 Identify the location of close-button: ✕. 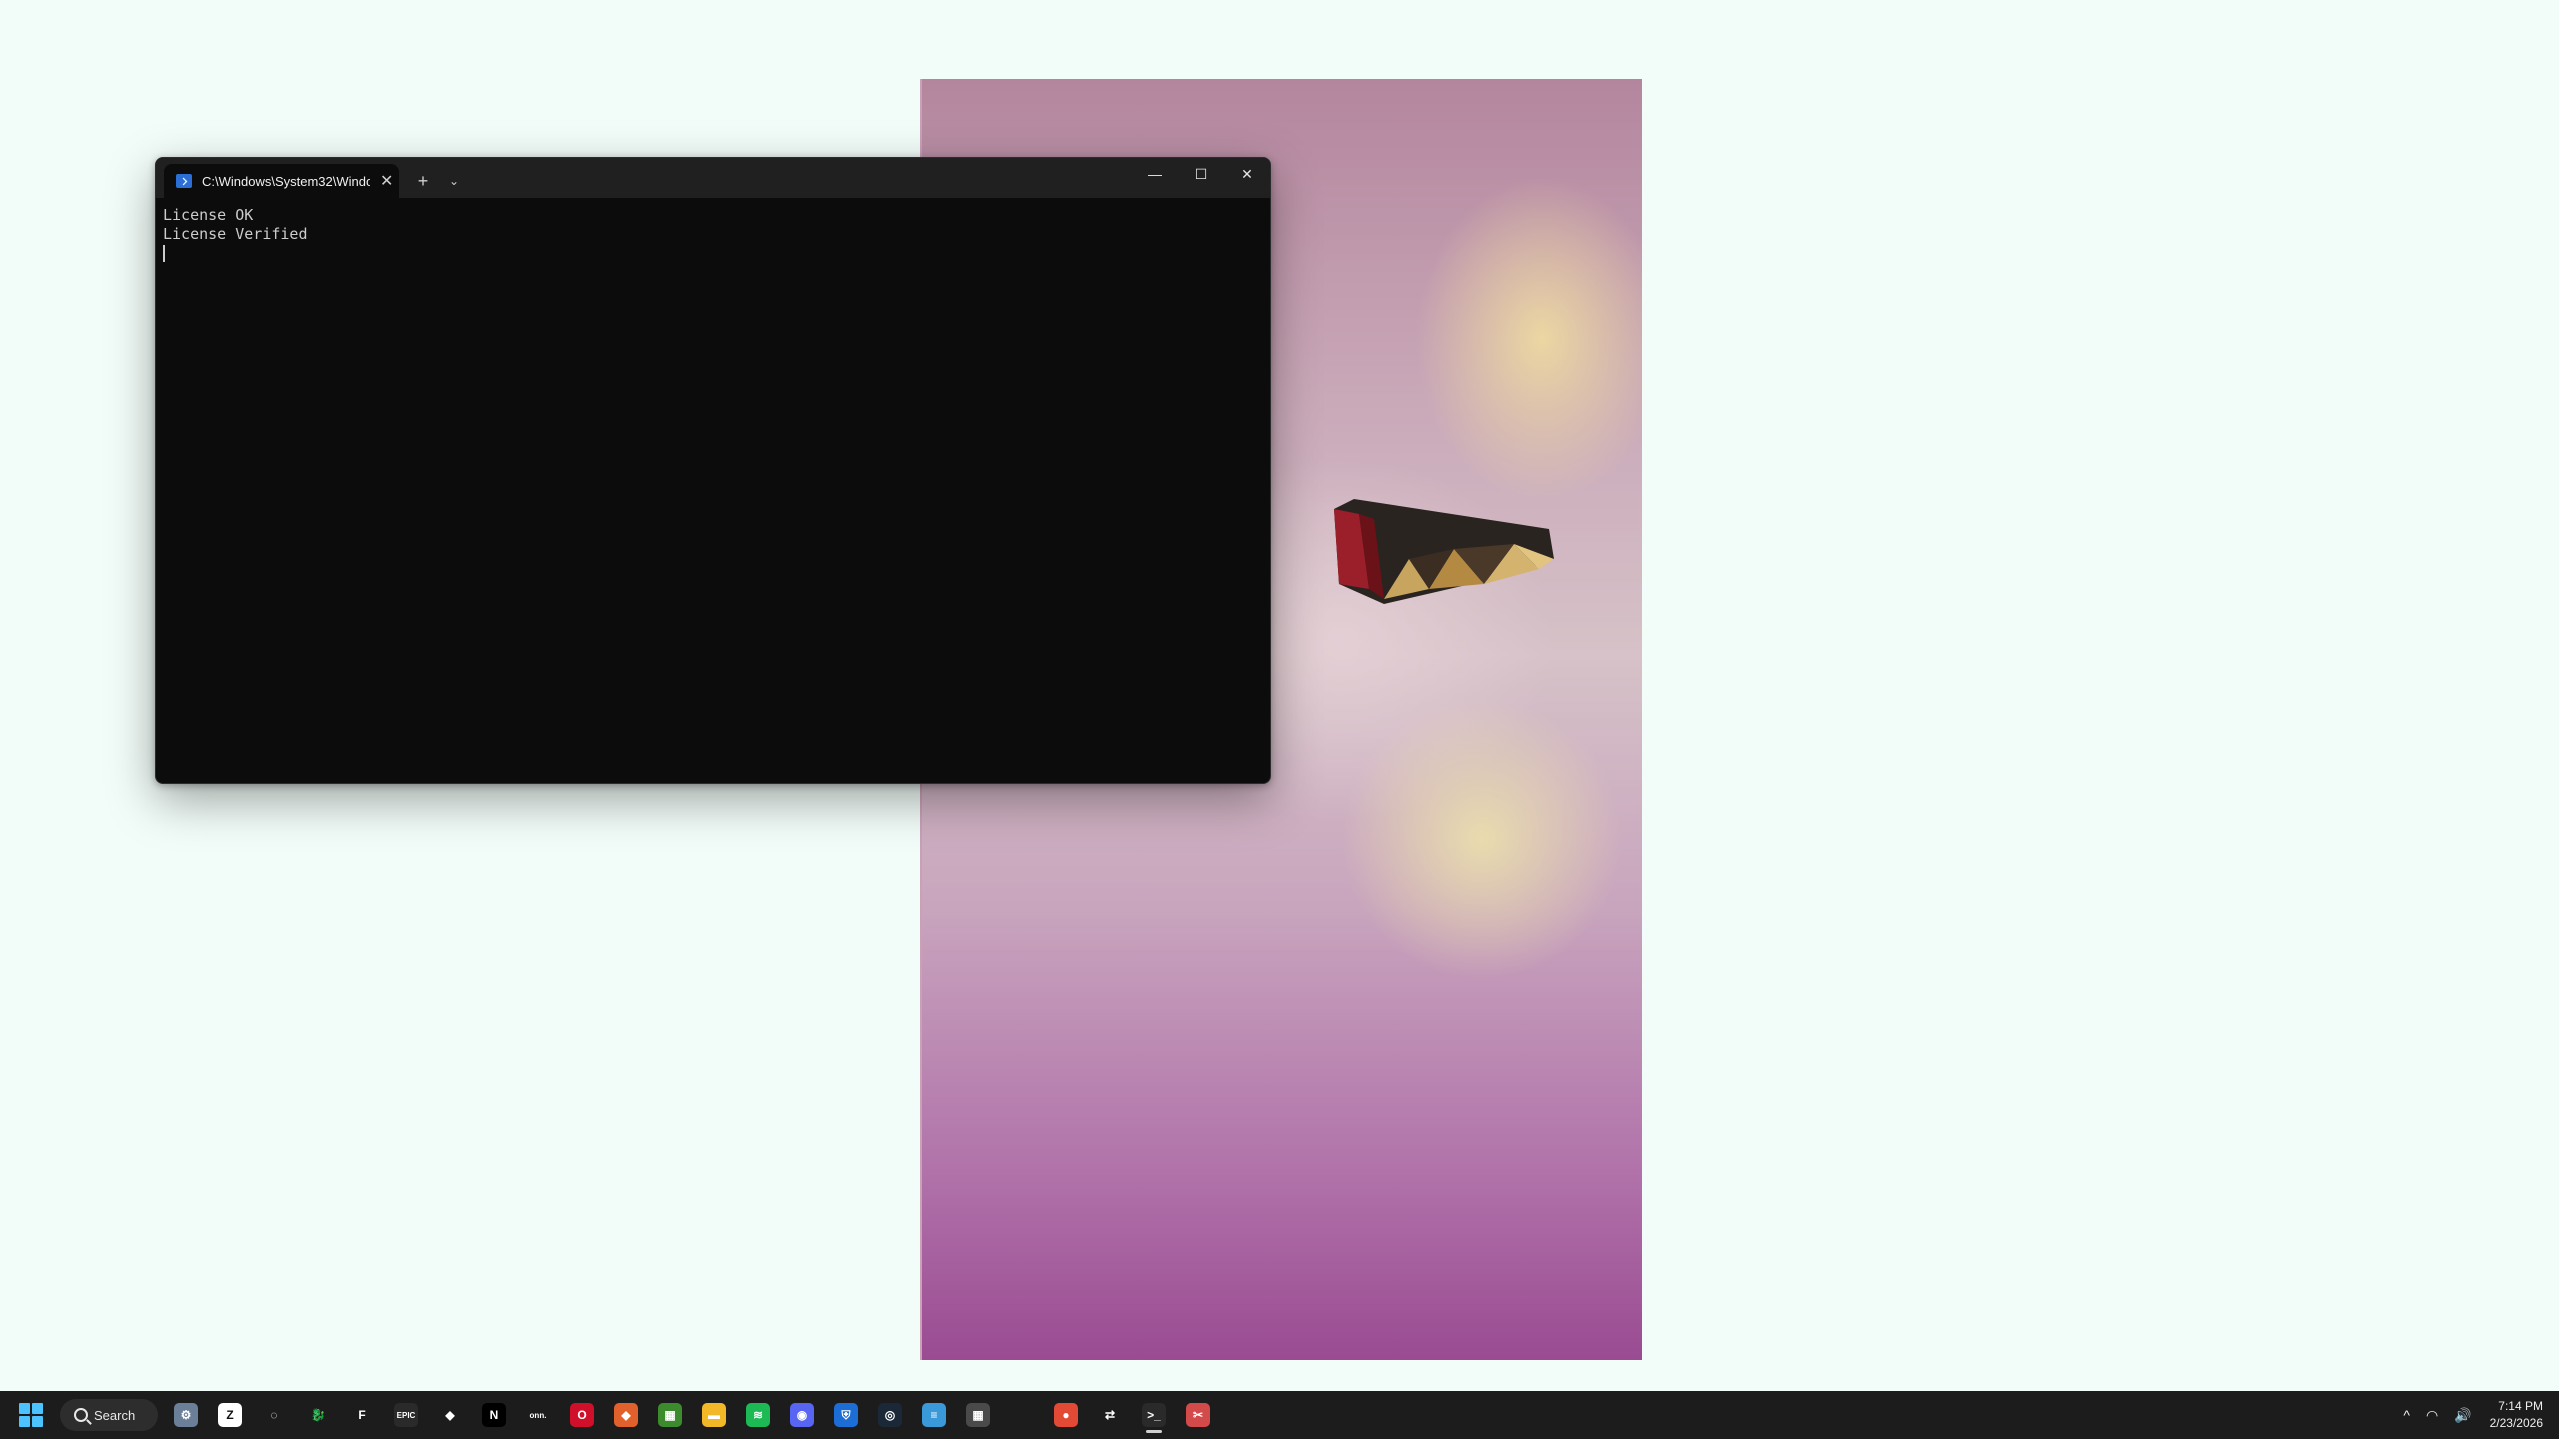
(1247, 174).